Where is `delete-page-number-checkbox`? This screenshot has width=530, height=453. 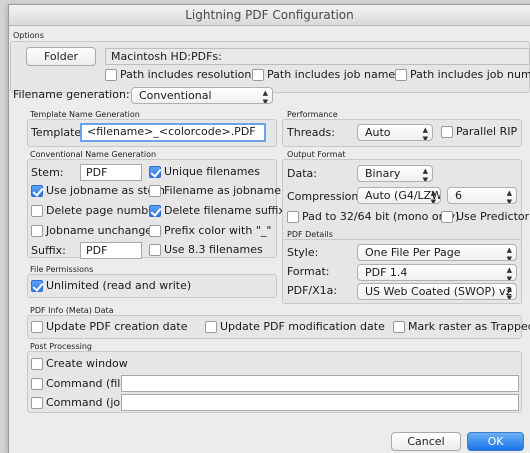 delete-page-number-checkbox is located at coordinates (37, 211).